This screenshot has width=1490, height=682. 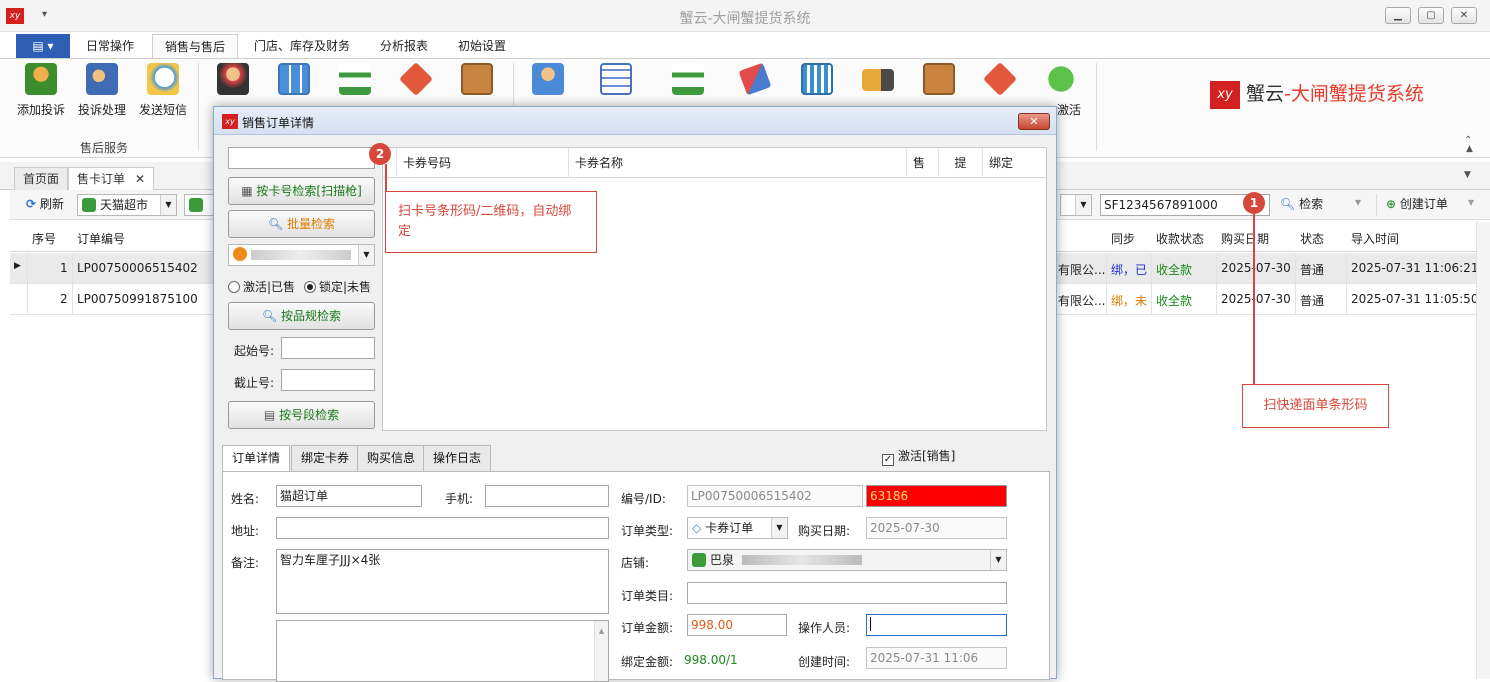 I want to click on col-seq: 序号, so click(x=44, y=238).